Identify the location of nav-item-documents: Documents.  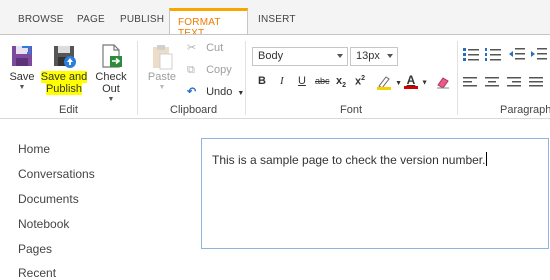
(48, 199).